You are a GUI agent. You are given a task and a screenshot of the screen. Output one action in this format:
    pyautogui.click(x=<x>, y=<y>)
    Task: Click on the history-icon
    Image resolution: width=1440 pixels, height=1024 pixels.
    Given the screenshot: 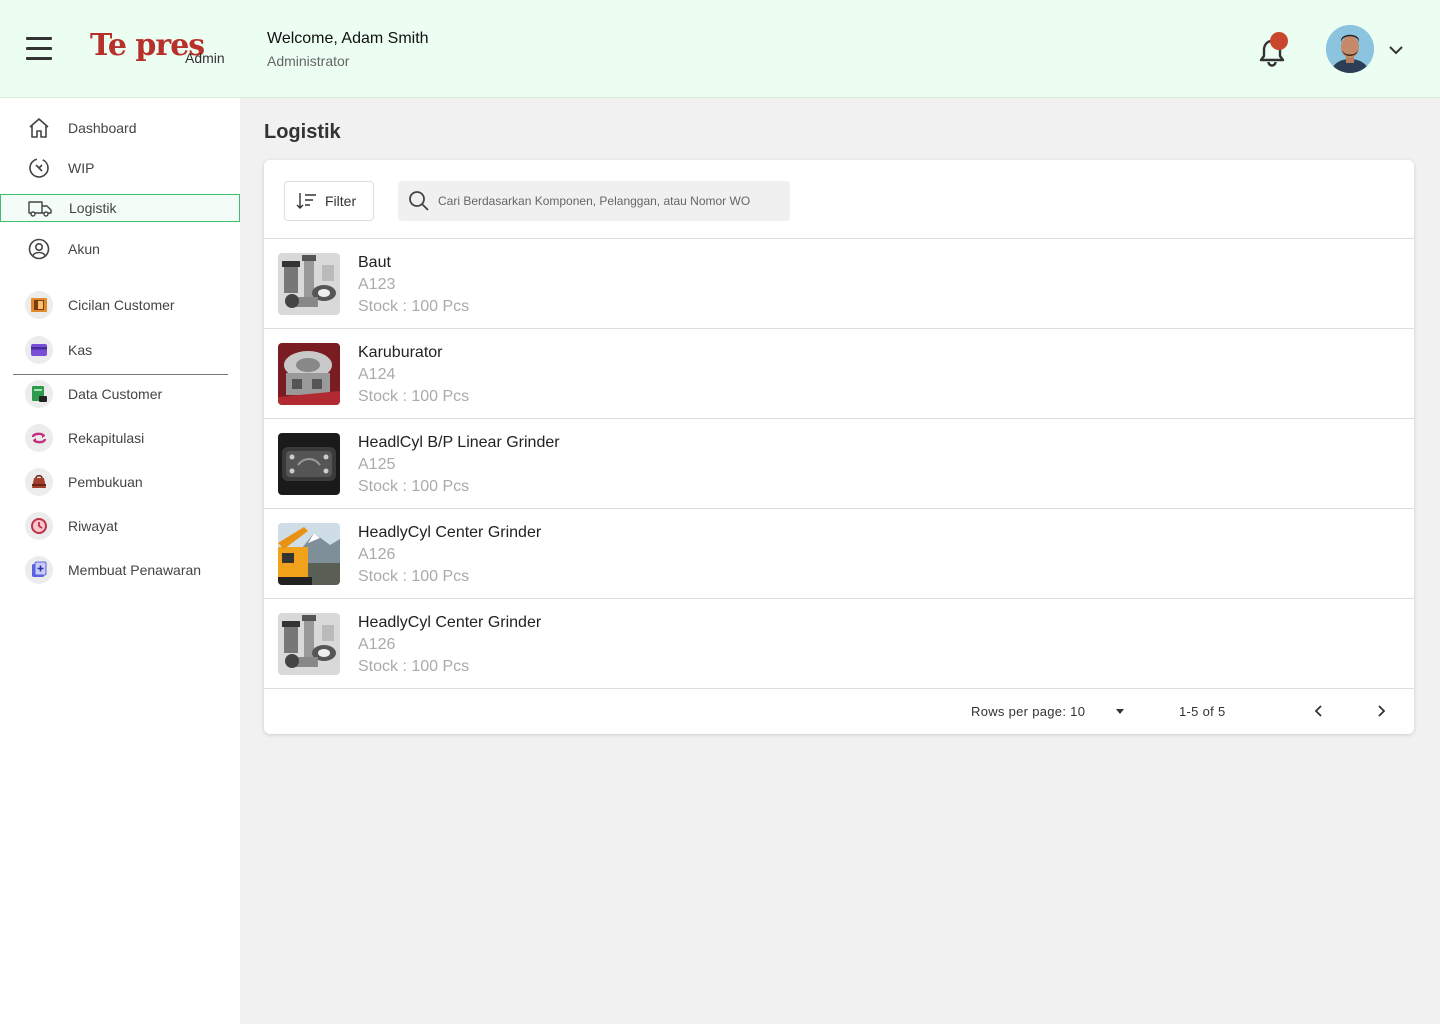 What is the action you would take?
    pyautogui.click(x=39, y=526)
    